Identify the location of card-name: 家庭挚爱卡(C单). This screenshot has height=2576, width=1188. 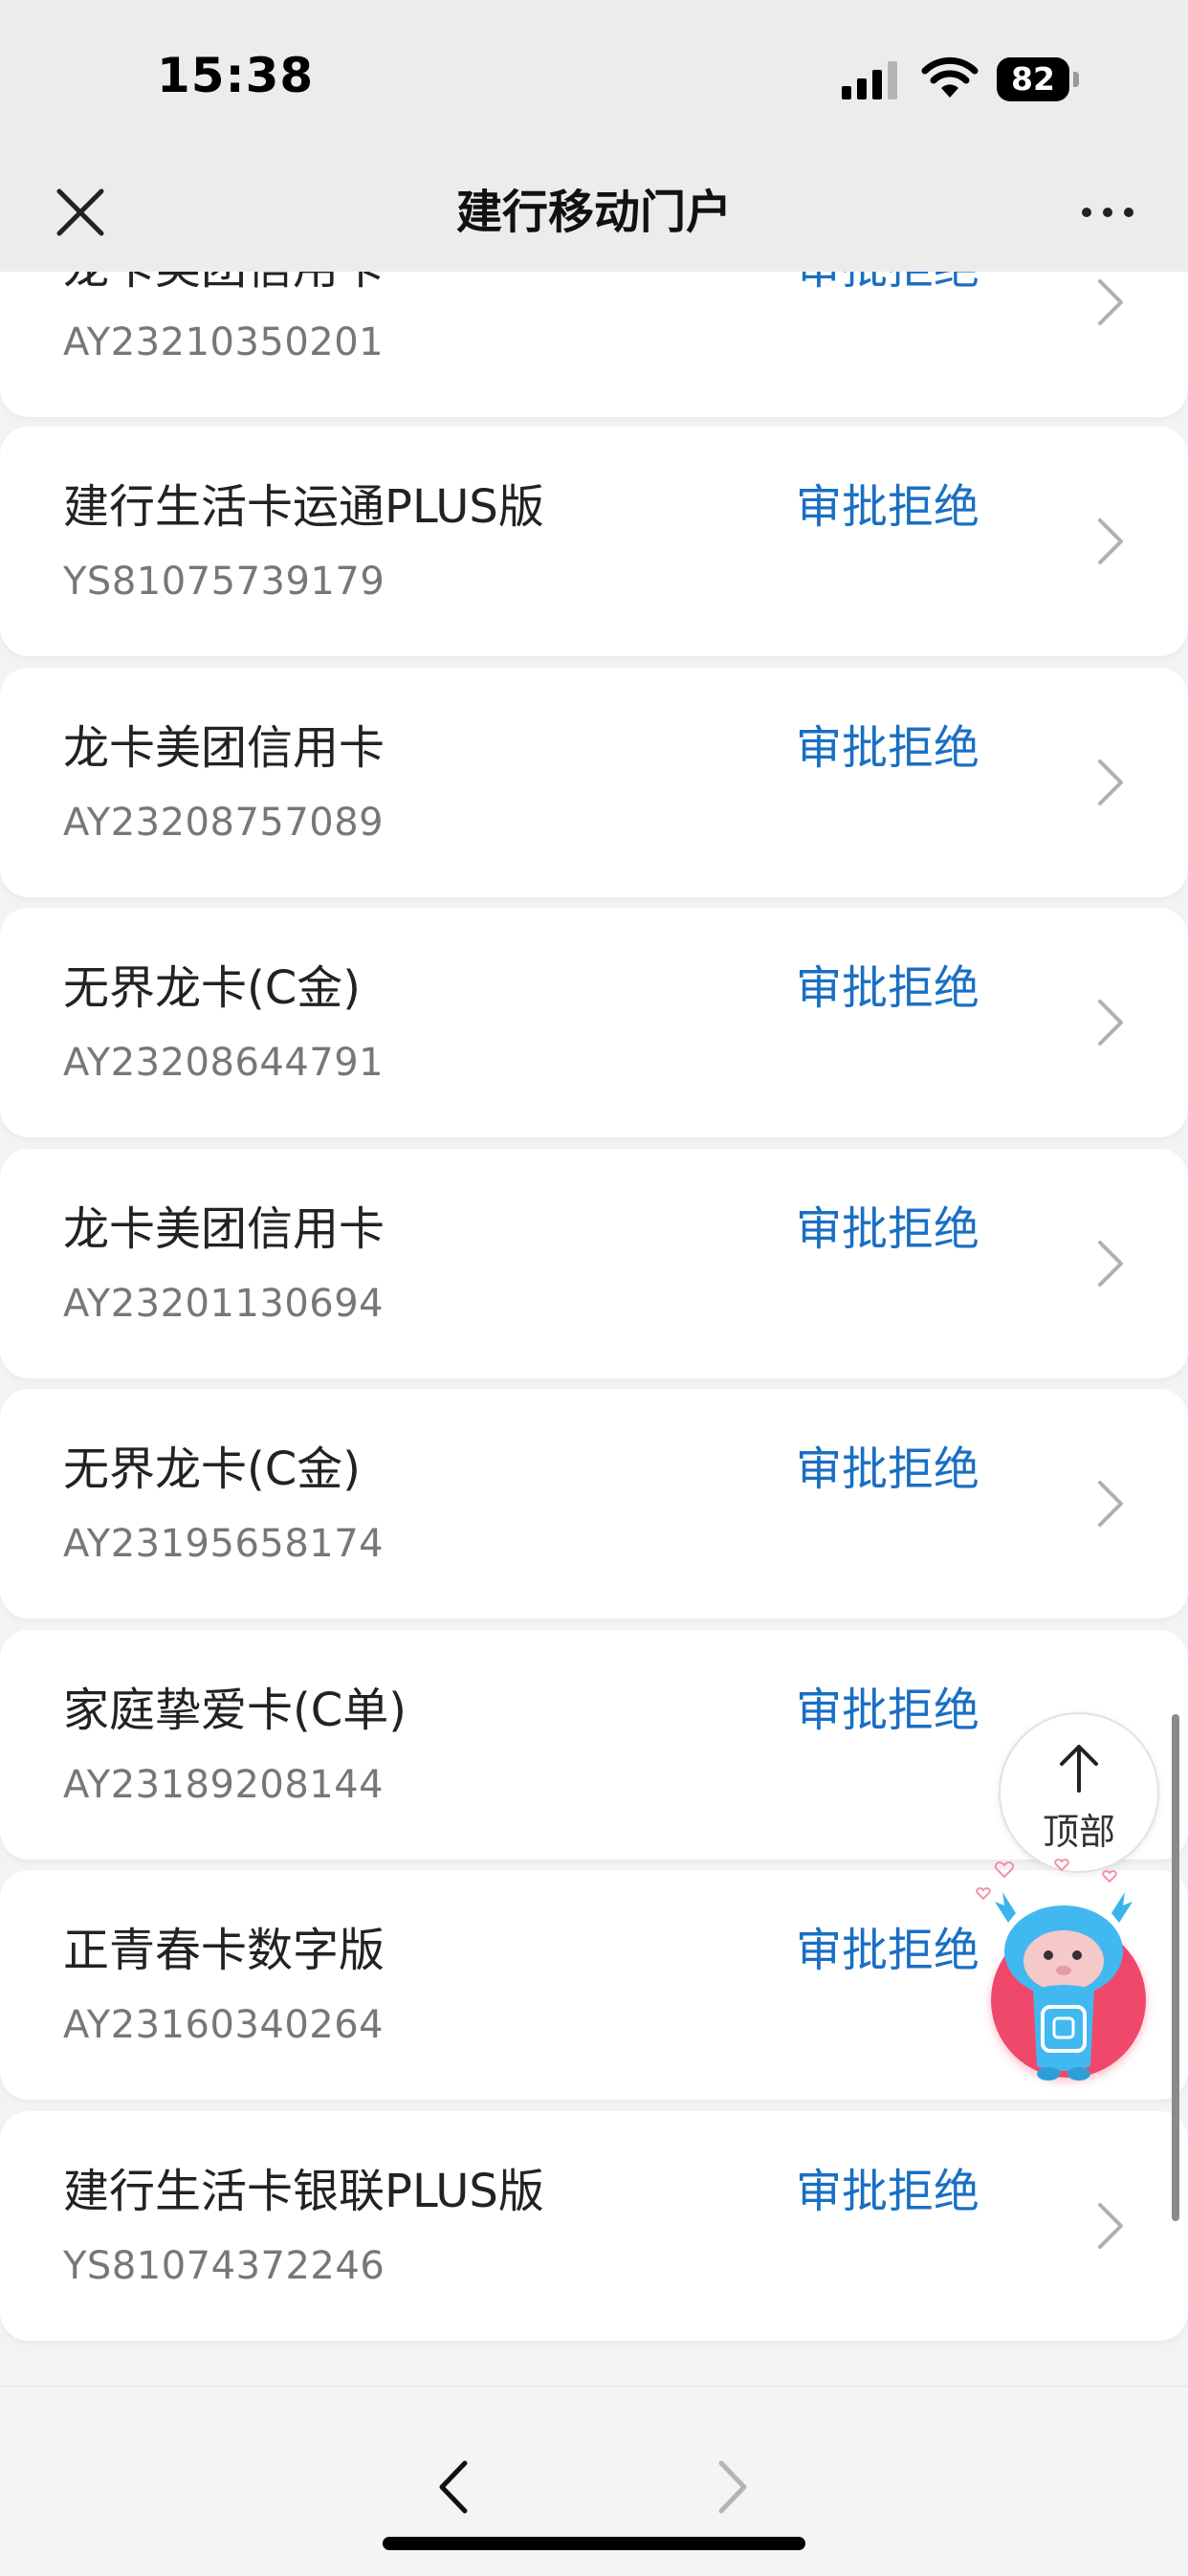
(235, 1710).